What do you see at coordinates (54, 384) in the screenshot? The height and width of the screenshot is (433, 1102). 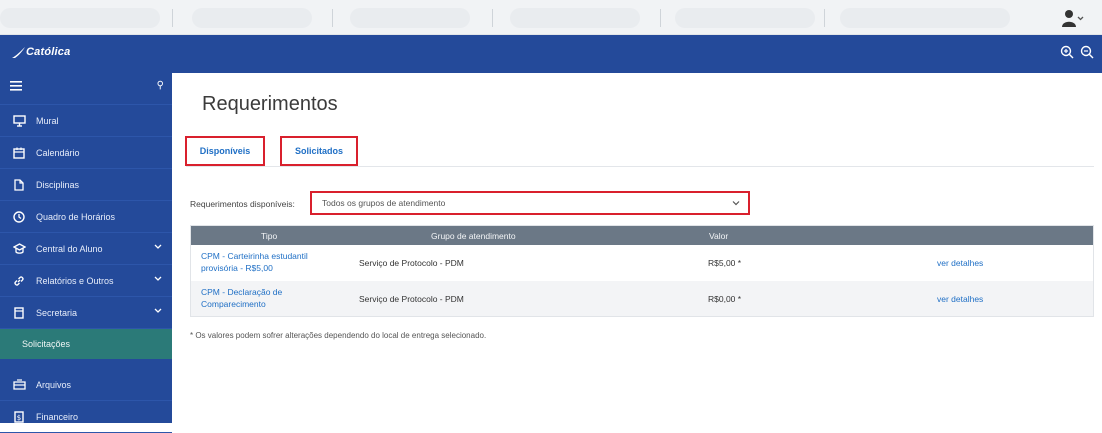 I see `sidebar-item-label: Arquivos` at bounding box center [54, 384].